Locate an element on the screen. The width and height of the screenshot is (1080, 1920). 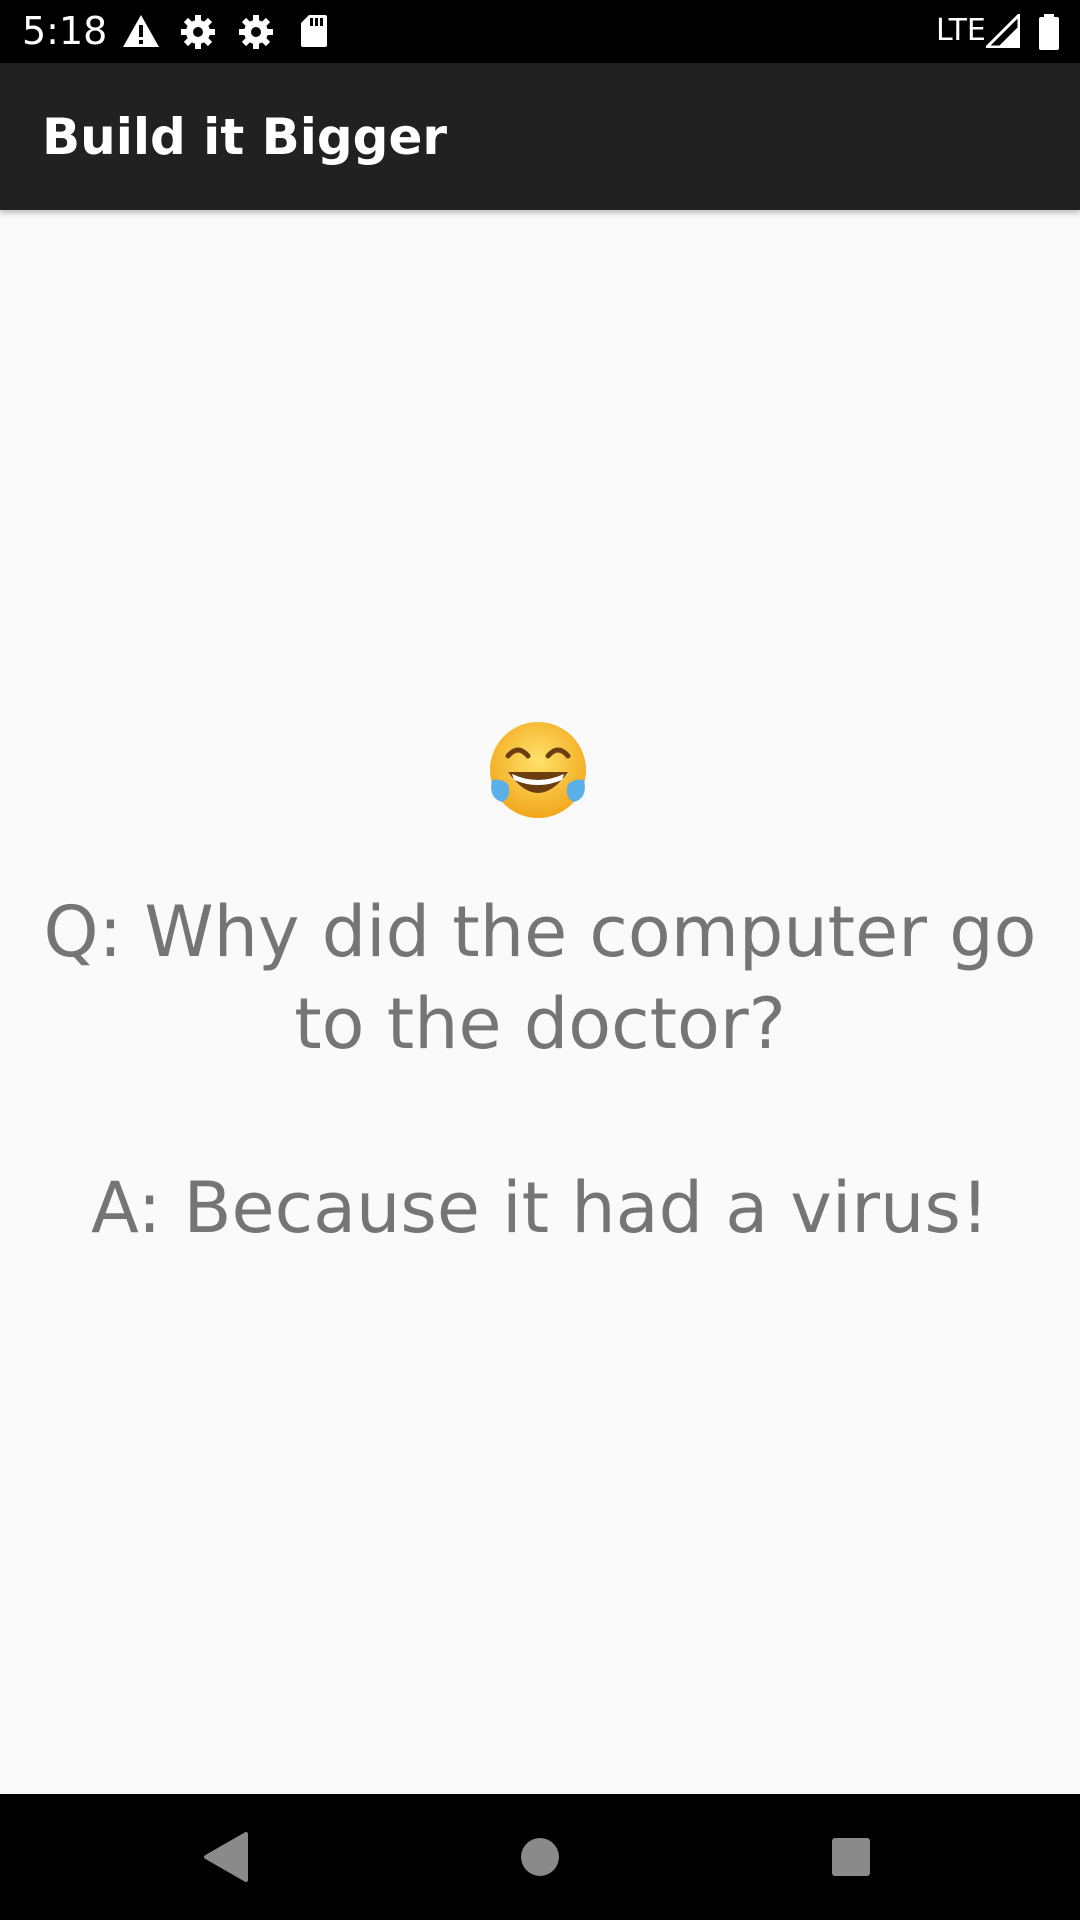
recents-icon is located at coordinates (851, 1857).